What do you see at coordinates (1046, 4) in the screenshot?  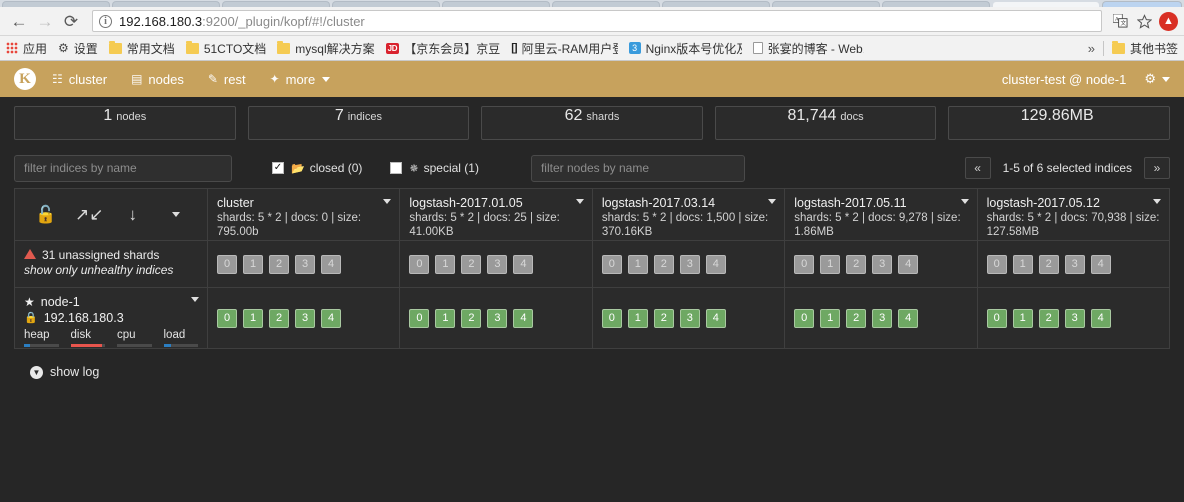 I see `browser-tab-active` at bounding box center [1046, 4].